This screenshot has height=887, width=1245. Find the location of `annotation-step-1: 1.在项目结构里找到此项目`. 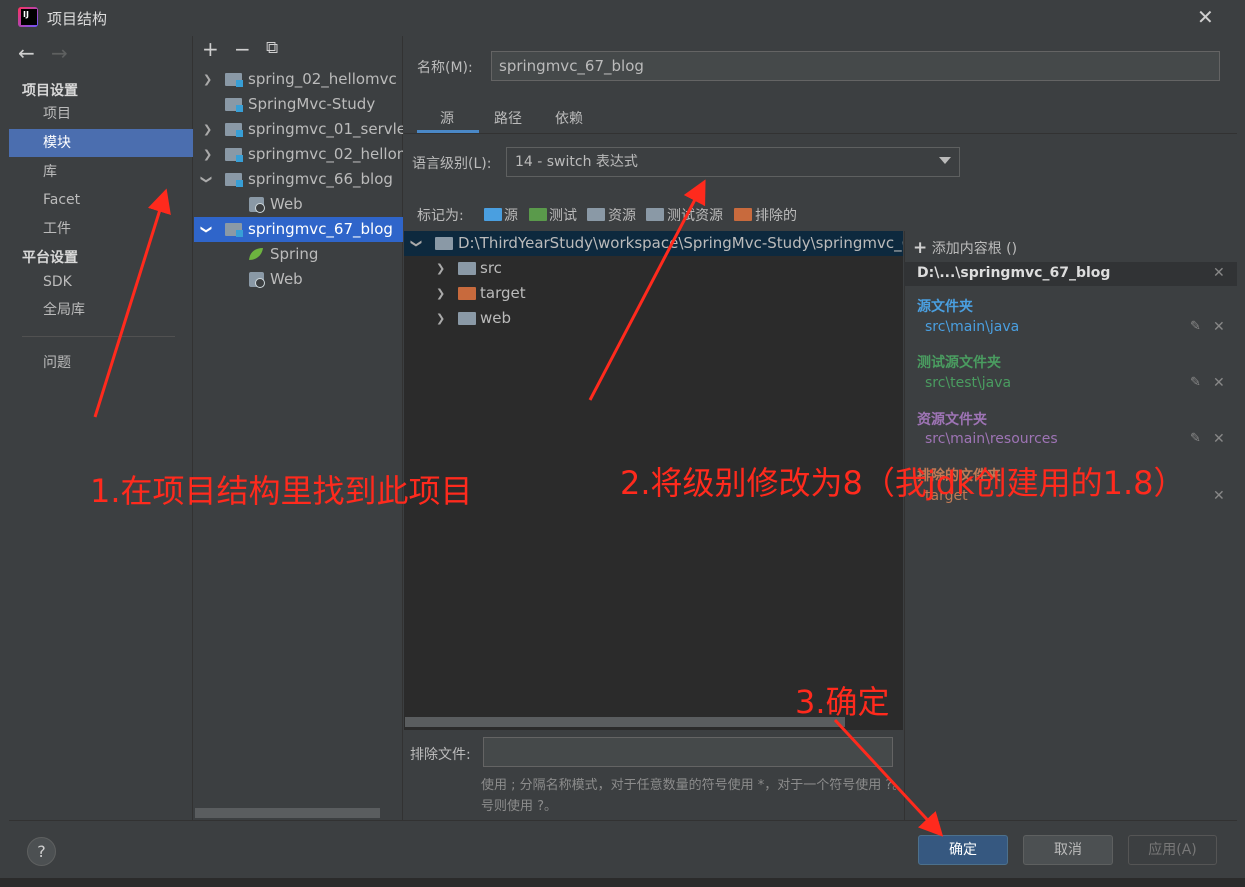

annotation-step-1: 1.在项目结构里找到此项目 is located at coordinates (281, 491).